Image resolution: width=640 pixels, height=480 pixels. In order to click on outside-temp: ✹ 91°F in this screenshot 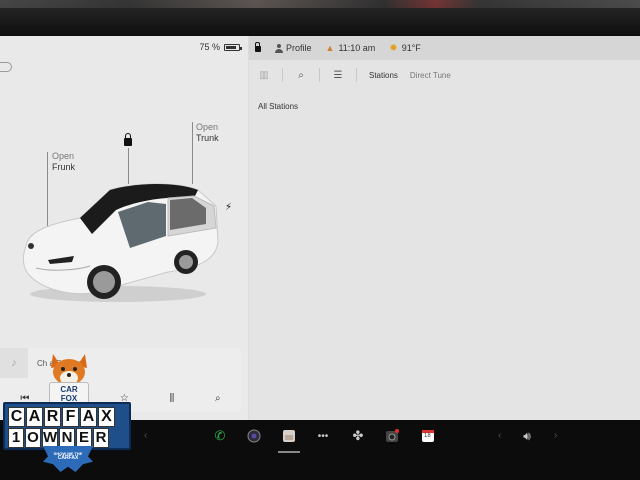, I will do `click(405, 48)`.